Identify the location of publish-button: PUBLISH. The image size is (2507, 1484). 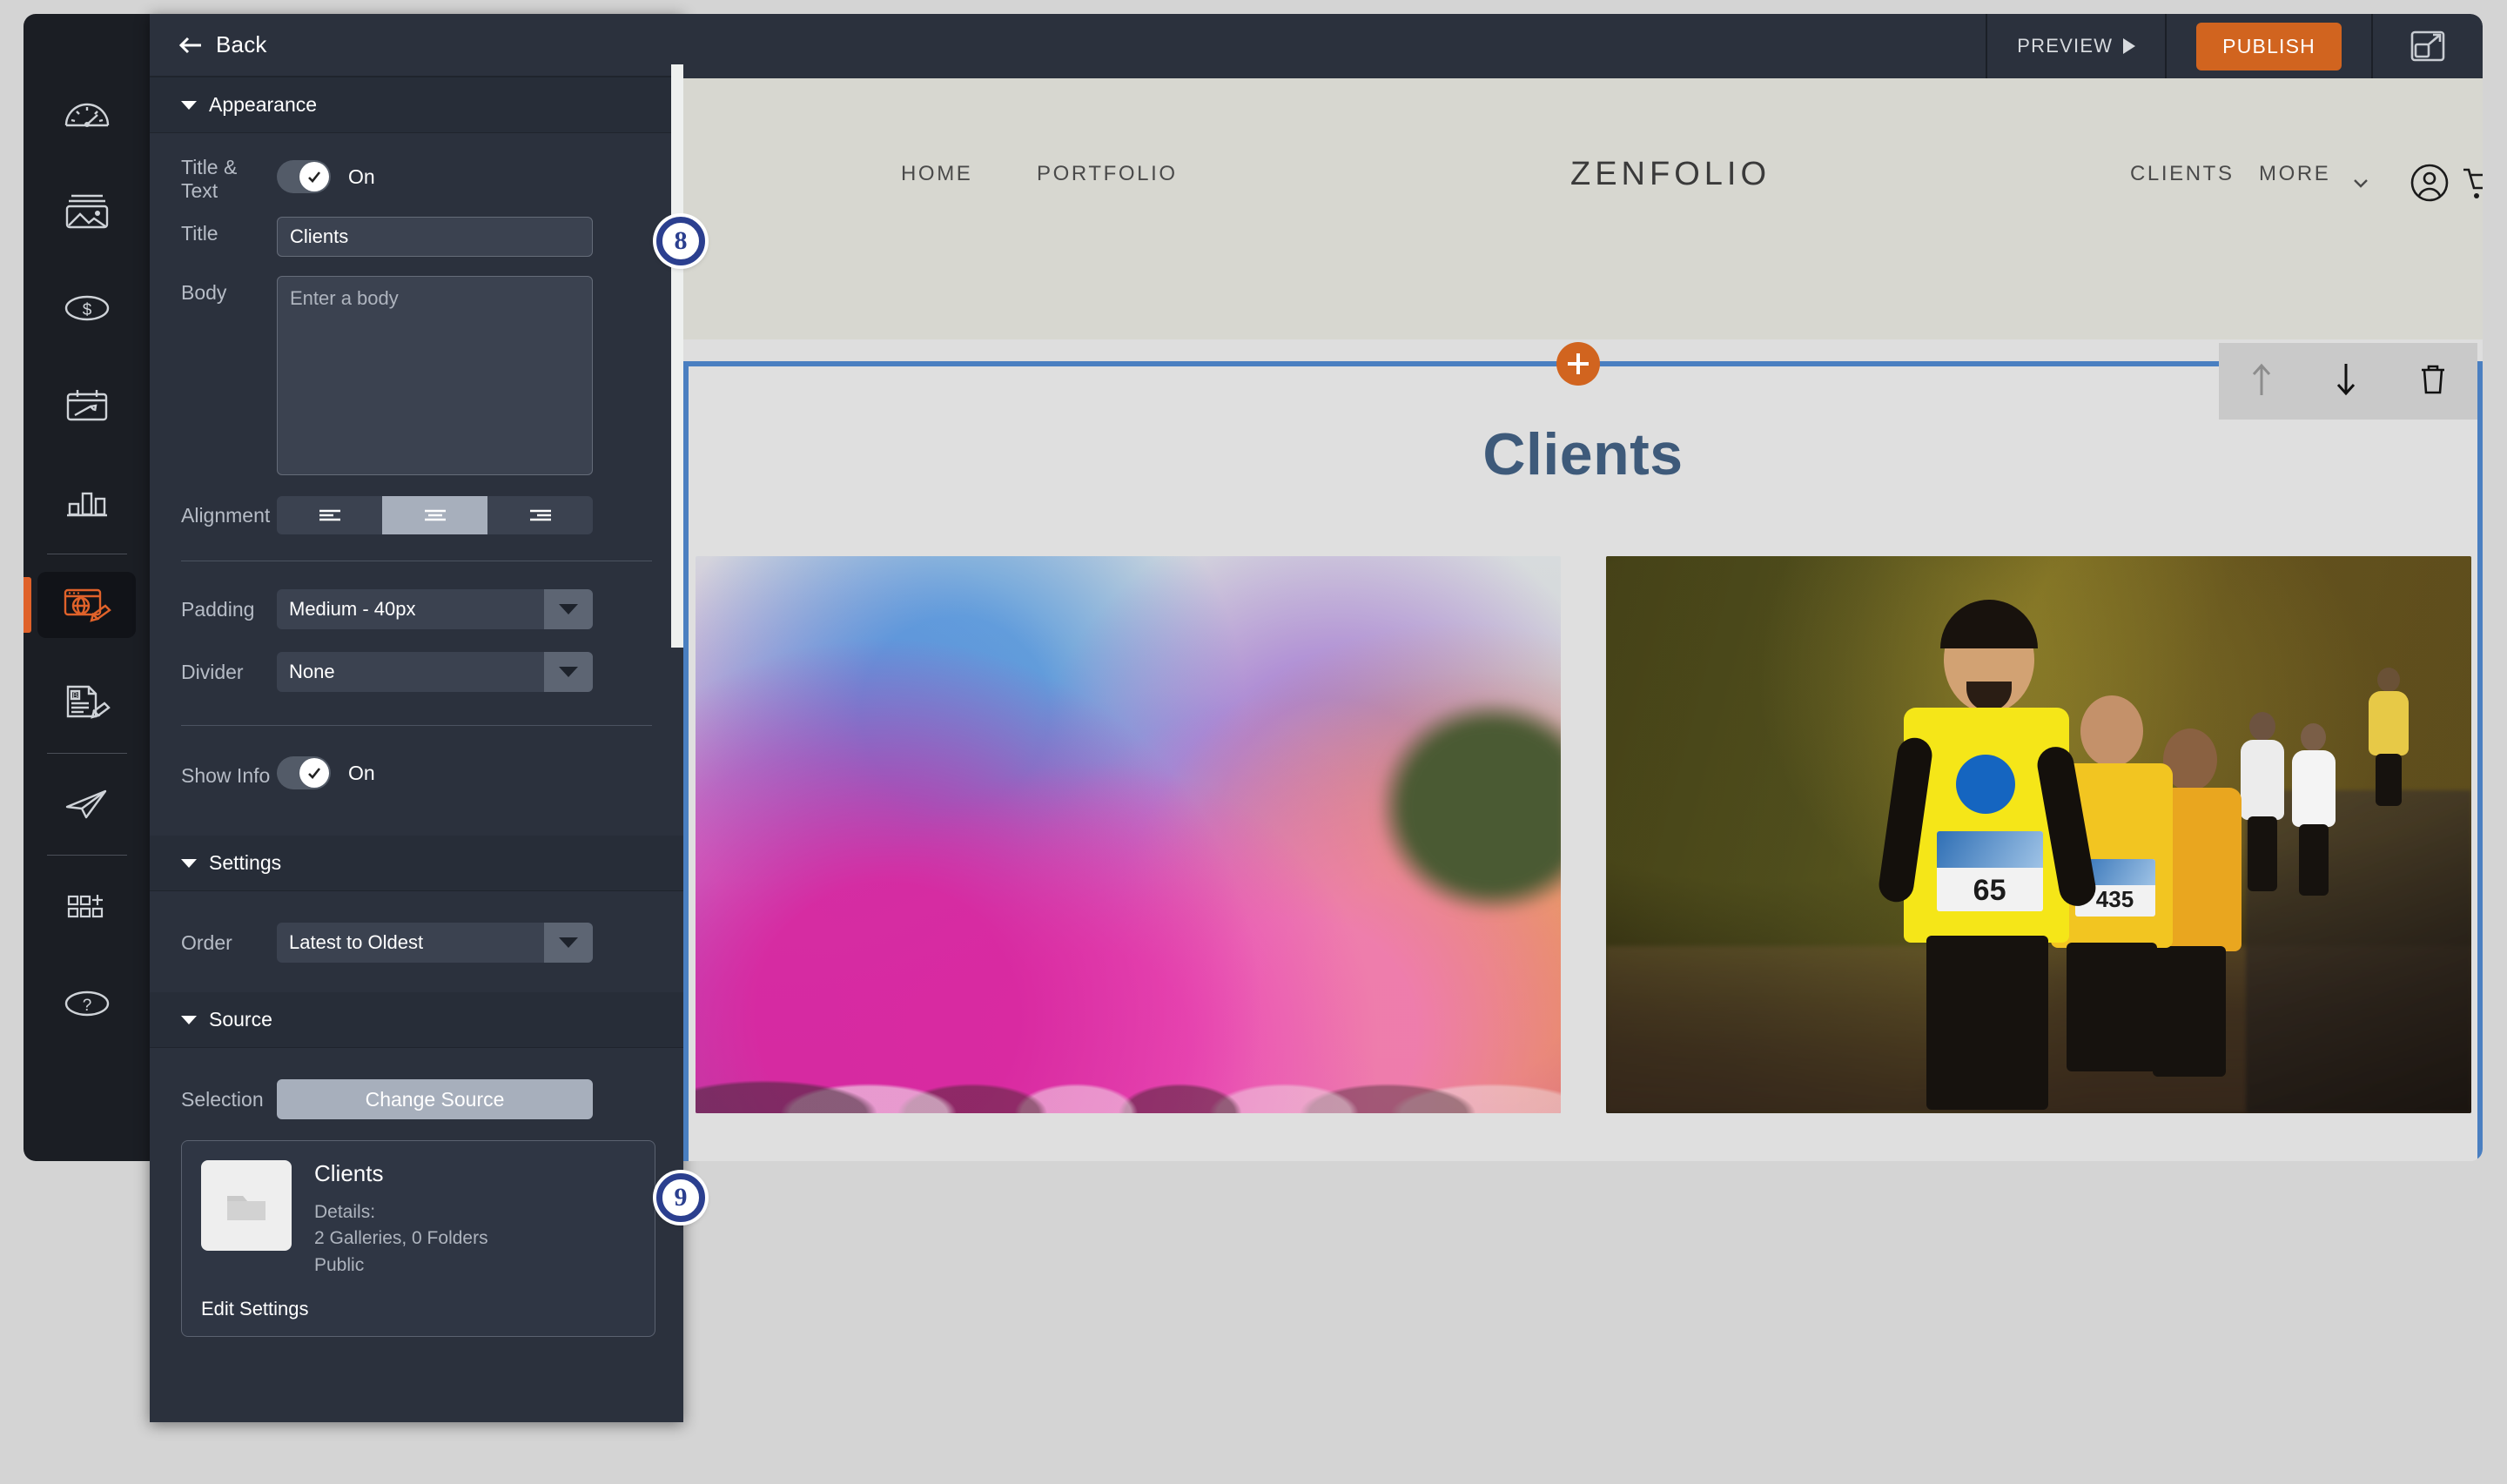
(2269, 46).